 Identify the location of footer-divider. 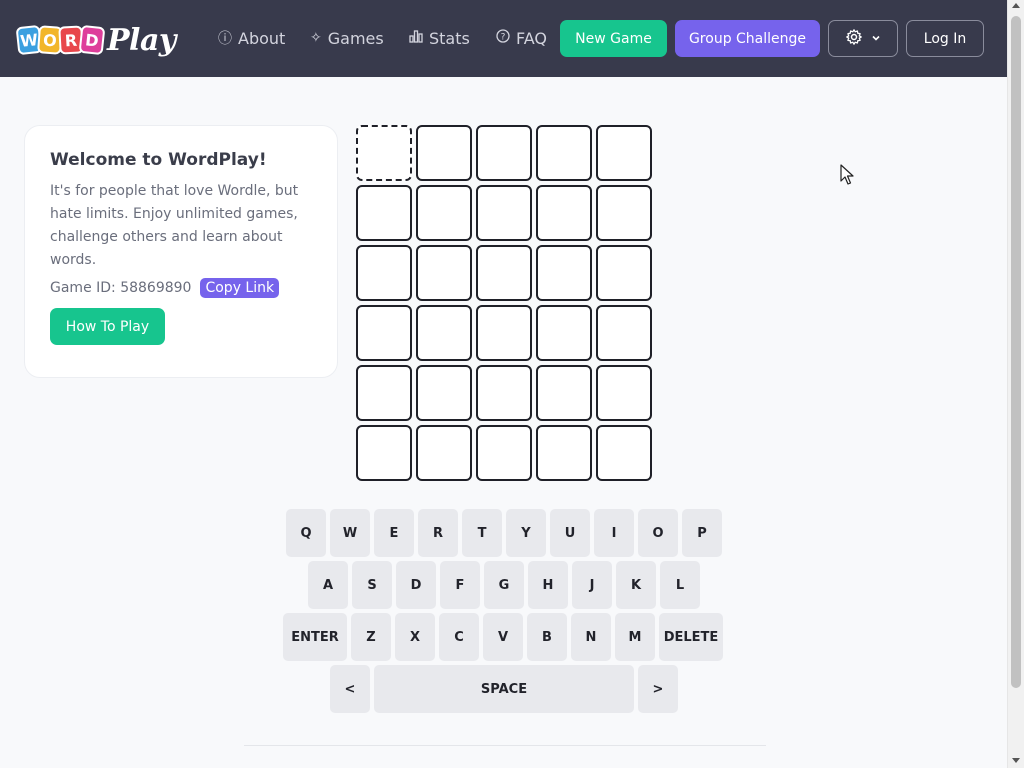
(505, 745).